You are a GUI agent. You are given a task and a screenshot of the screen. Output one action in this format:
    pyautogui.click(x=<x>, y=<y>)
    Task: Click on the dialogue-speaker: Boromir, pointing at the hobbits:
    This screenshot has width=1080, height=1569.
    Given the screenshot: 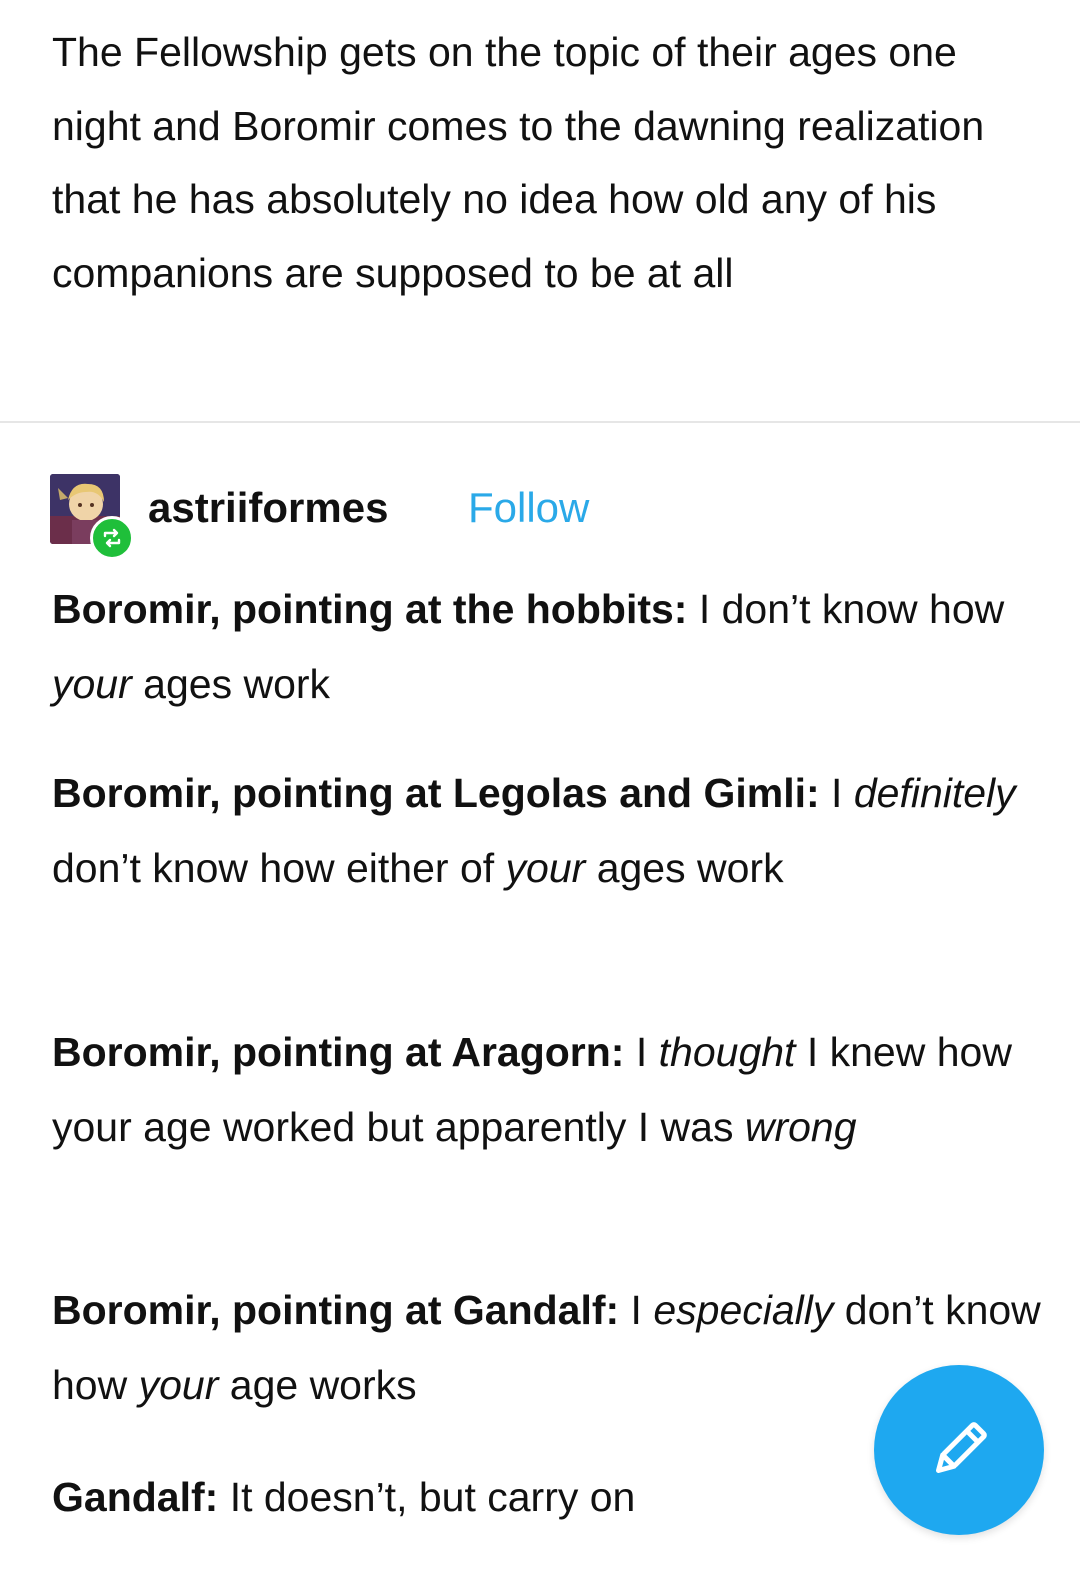 What is the action you would take?
    pyautogui.click(x=370, y=609)
    